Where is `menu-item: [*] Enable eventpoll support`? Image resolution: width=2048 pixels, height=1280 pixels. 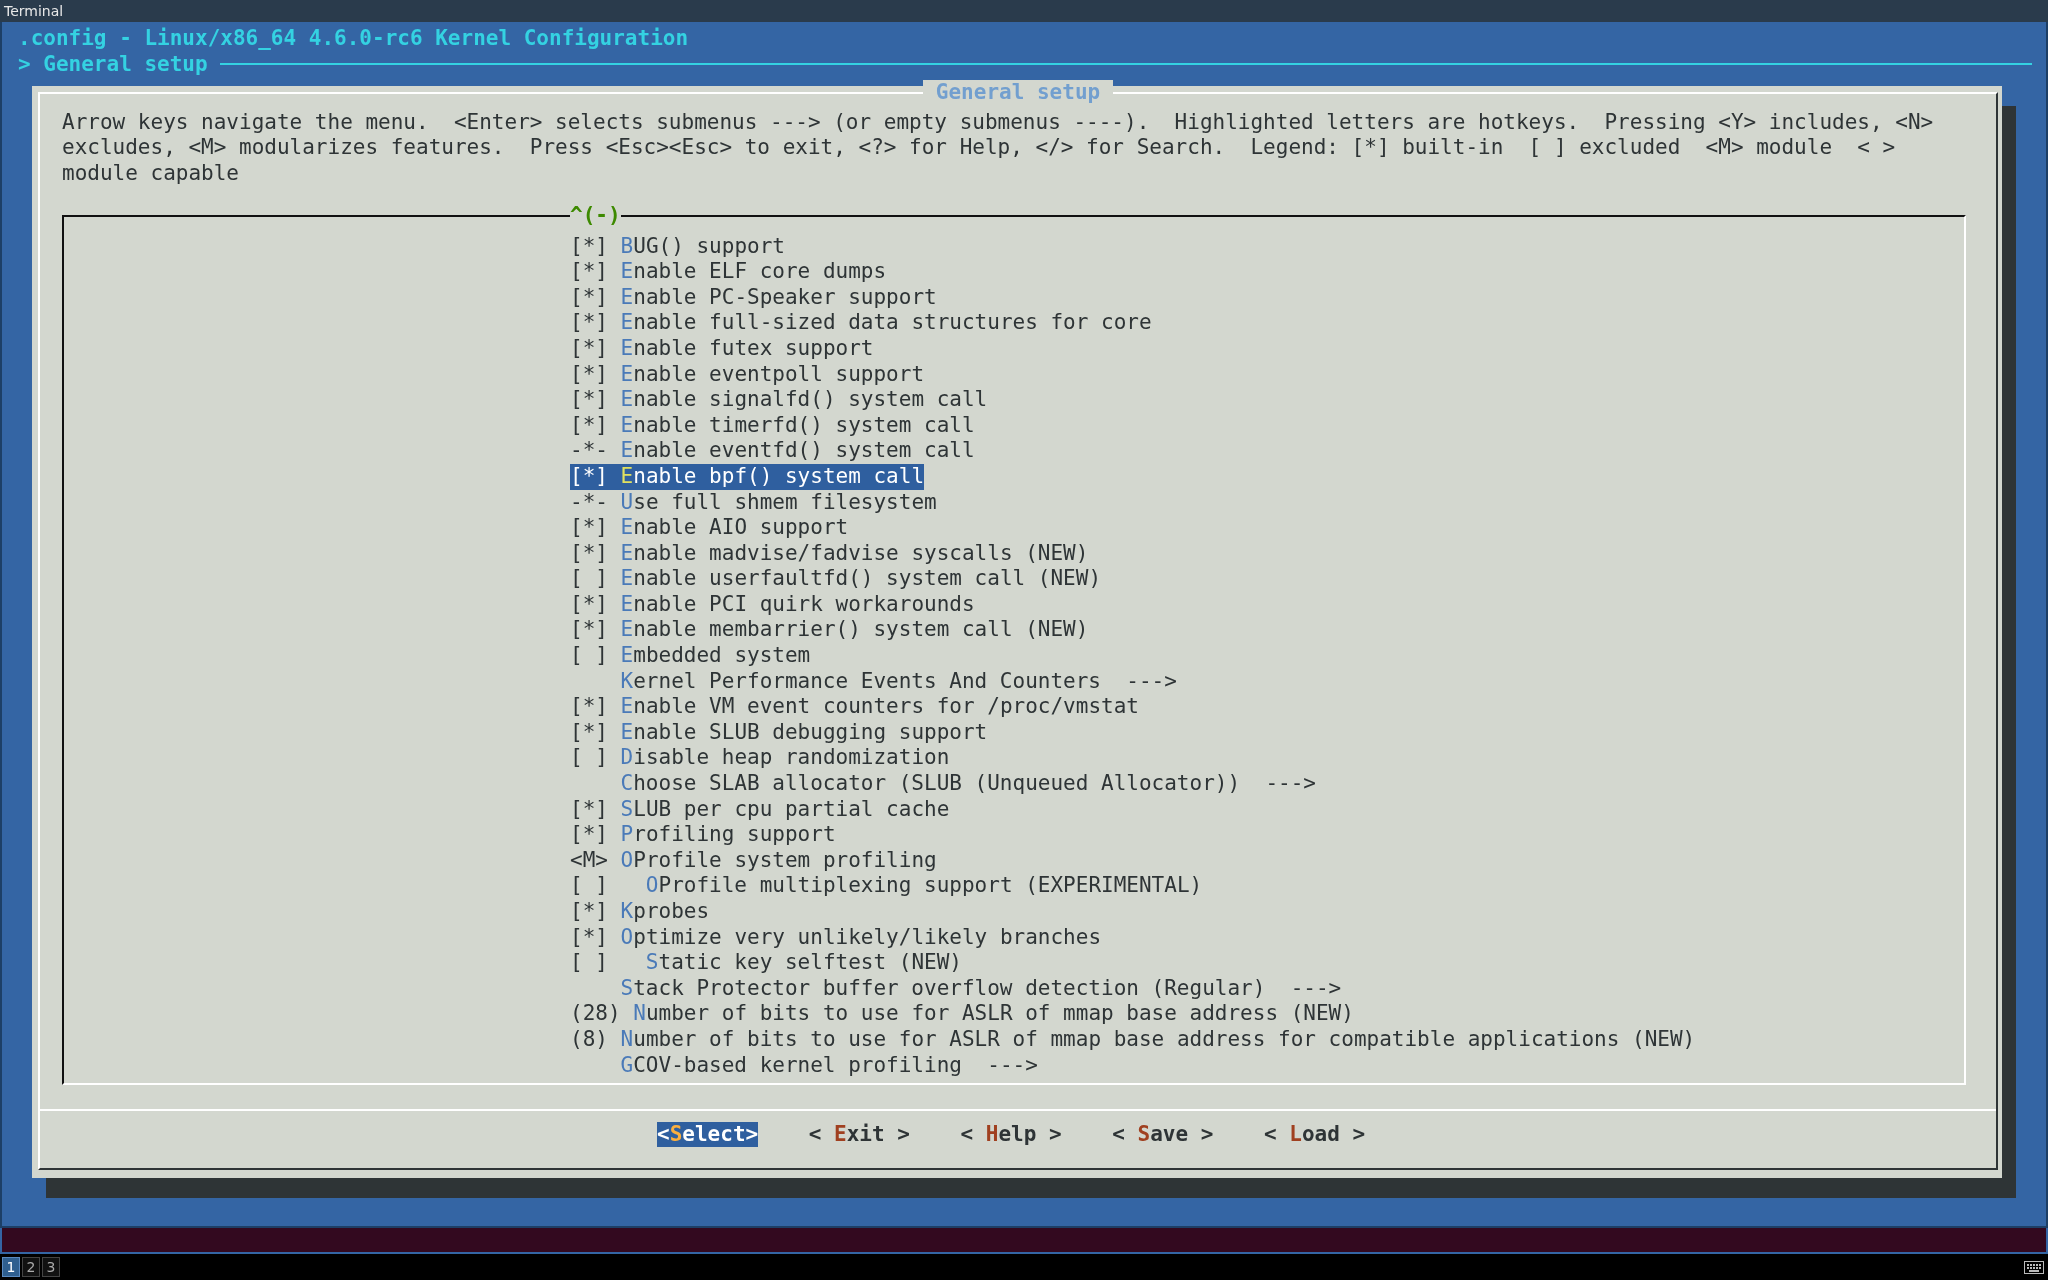
menu-item: [*] Enable eventpoll support is located at coordinates (747, 374).